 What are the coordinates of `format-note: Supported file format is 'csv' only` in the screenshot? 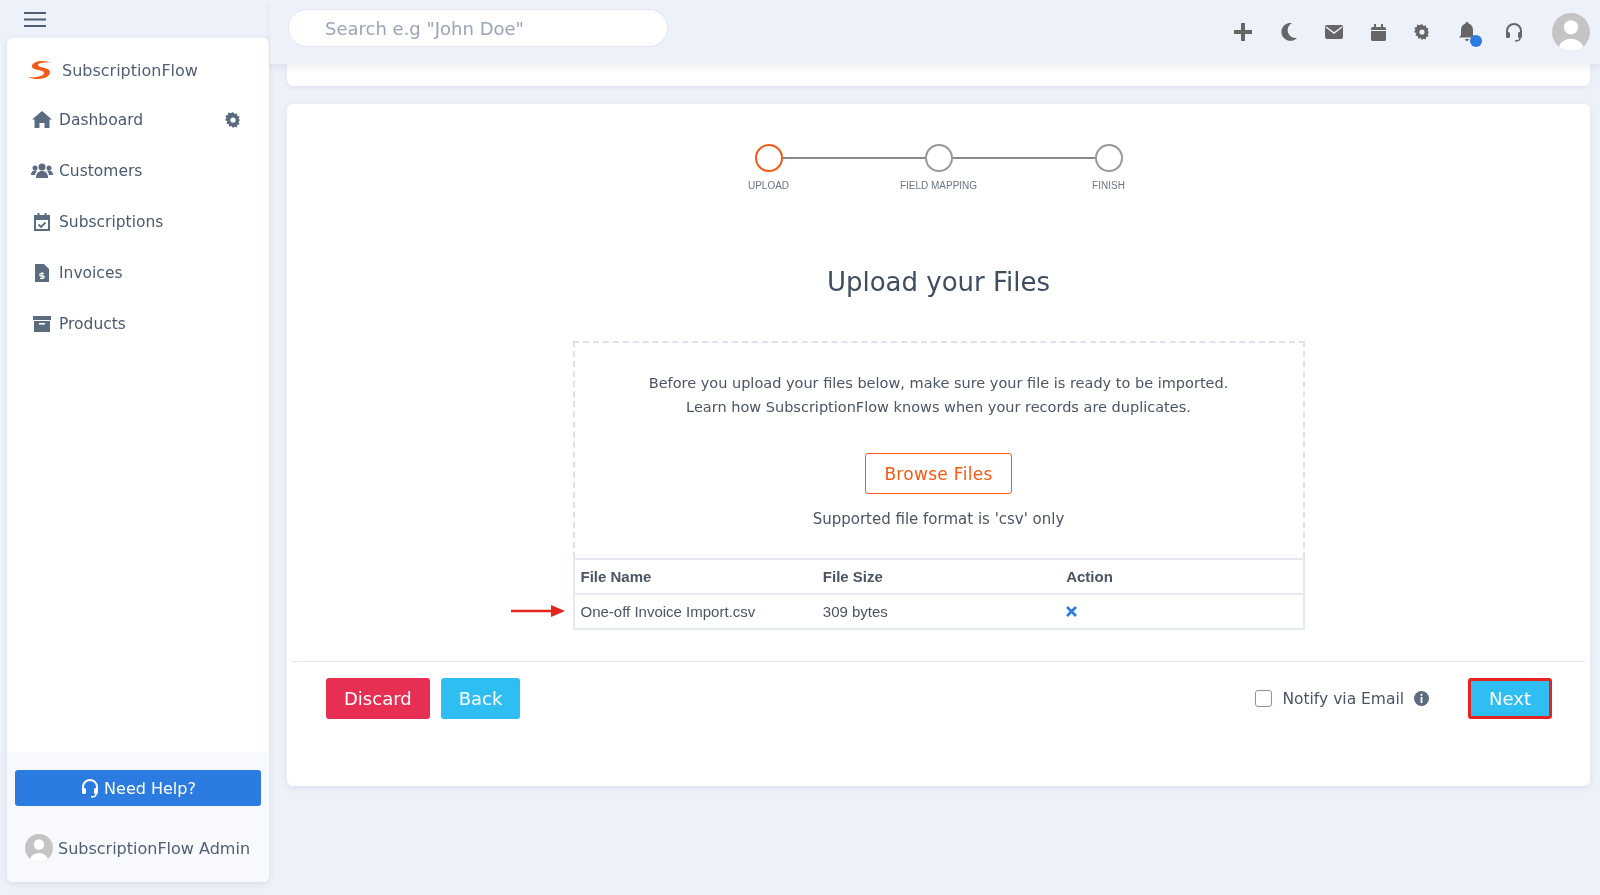 It's located at (938, 519).